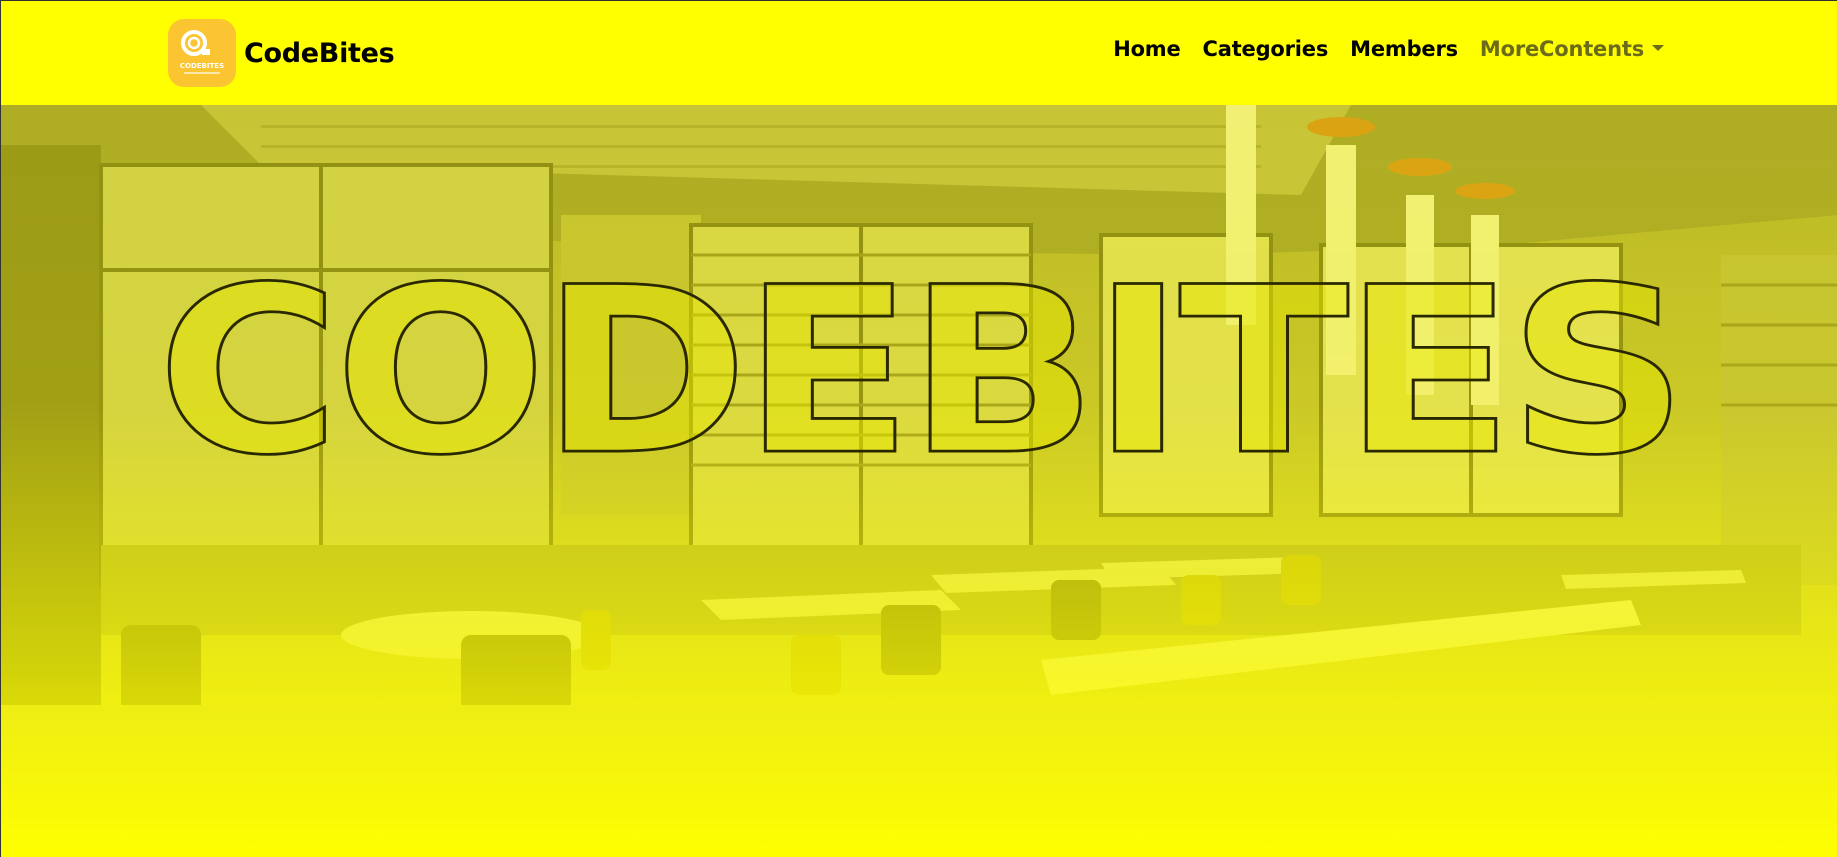  What do you see at coordinates (1658, 48) in the screenshot?
I see `caret-down-icon` at bounding box center [1658, 48].